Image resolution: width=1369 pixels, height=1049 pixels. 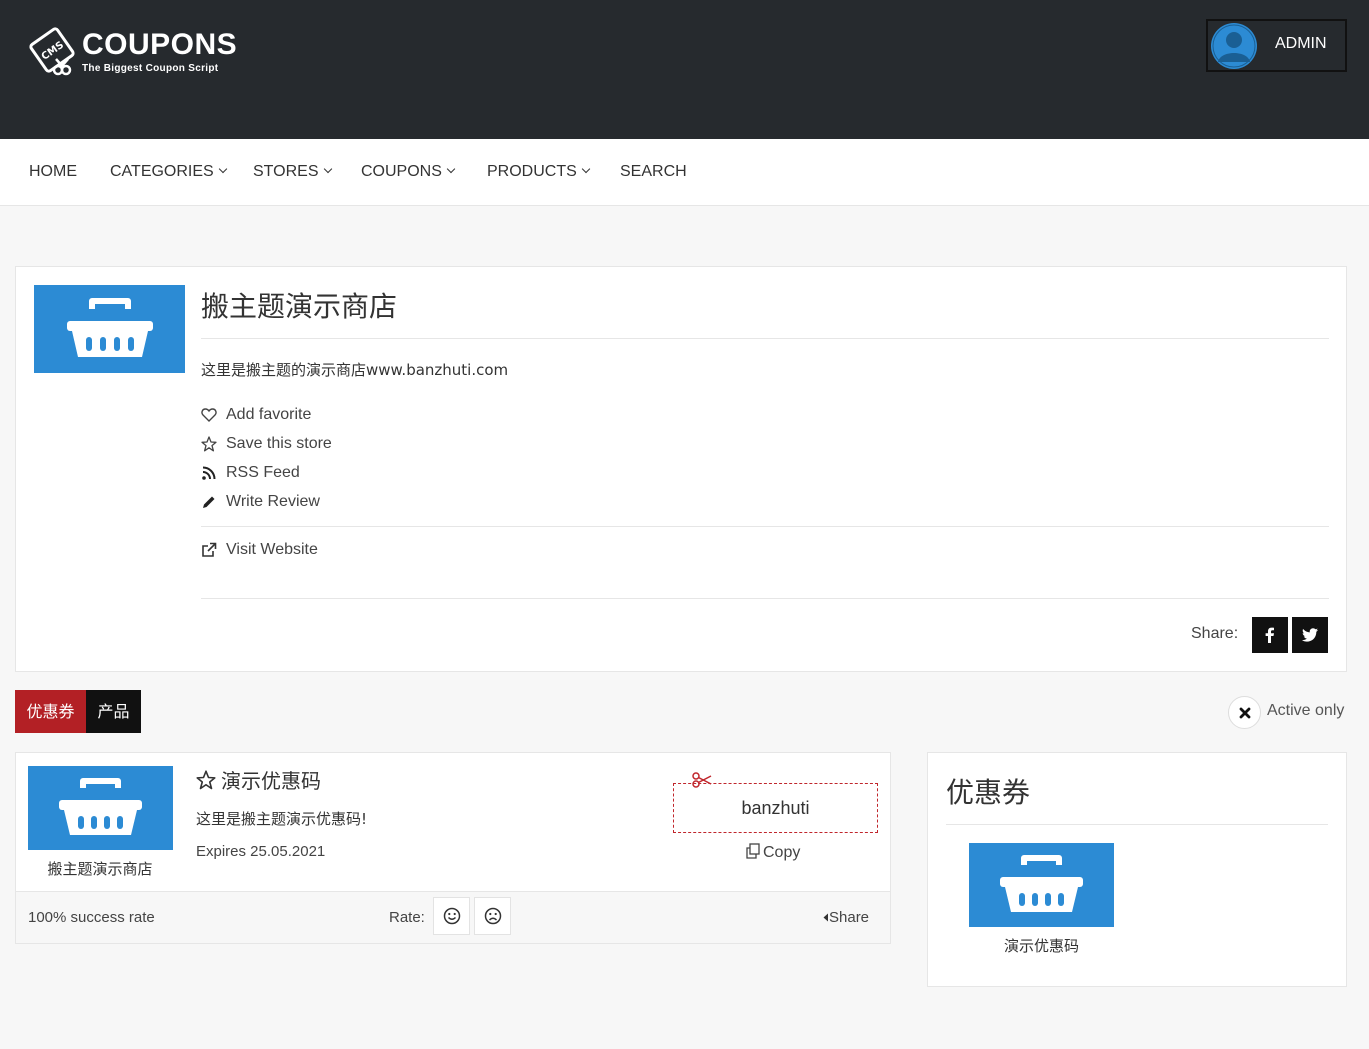 I want to click on sidebar-item-caption: 演示优惠码, so click(x=1041, y=945).